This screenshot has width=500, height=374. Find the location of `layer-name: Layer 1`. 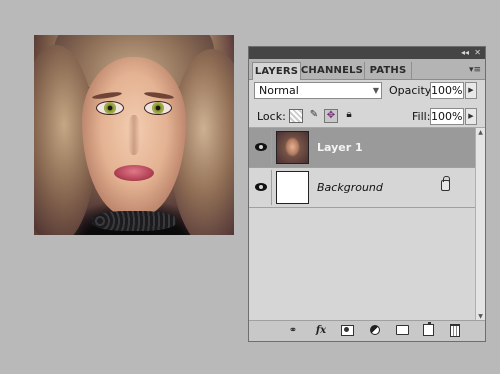

layer-name: Layer 1 is located at coordinates (340, 147).